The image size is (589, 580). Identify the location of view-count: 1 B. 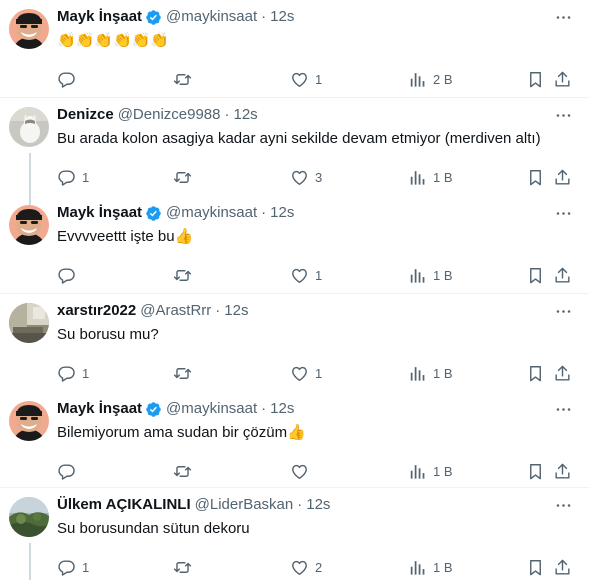
(443, 177).